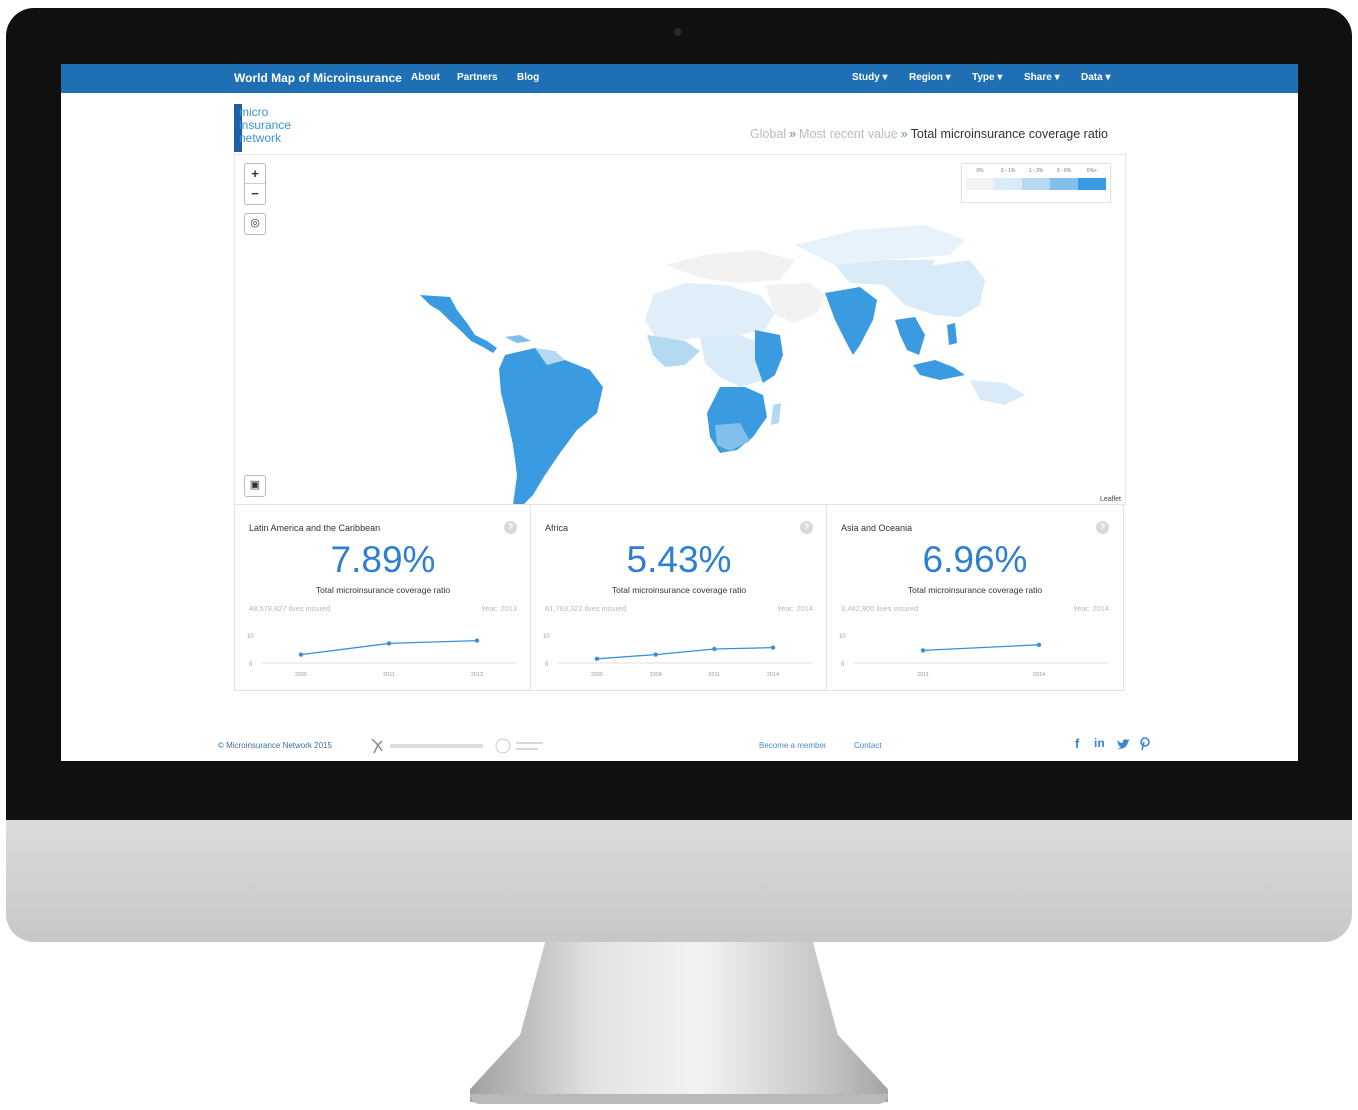 This screenshot has width=1358, height=1110. I want to click on y-axis-tick-label: 10, so click(250, 637).